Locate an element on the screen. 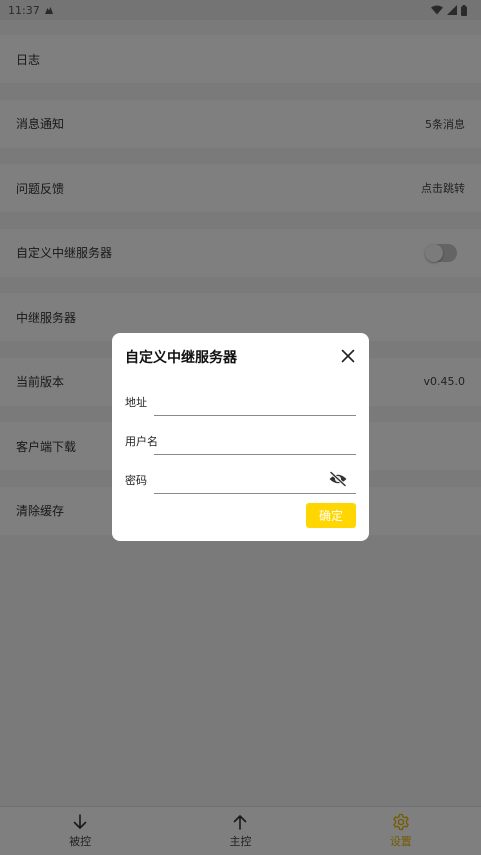 This screenshot has width=481, height=855. username-input is located at coordinates (244, 441).